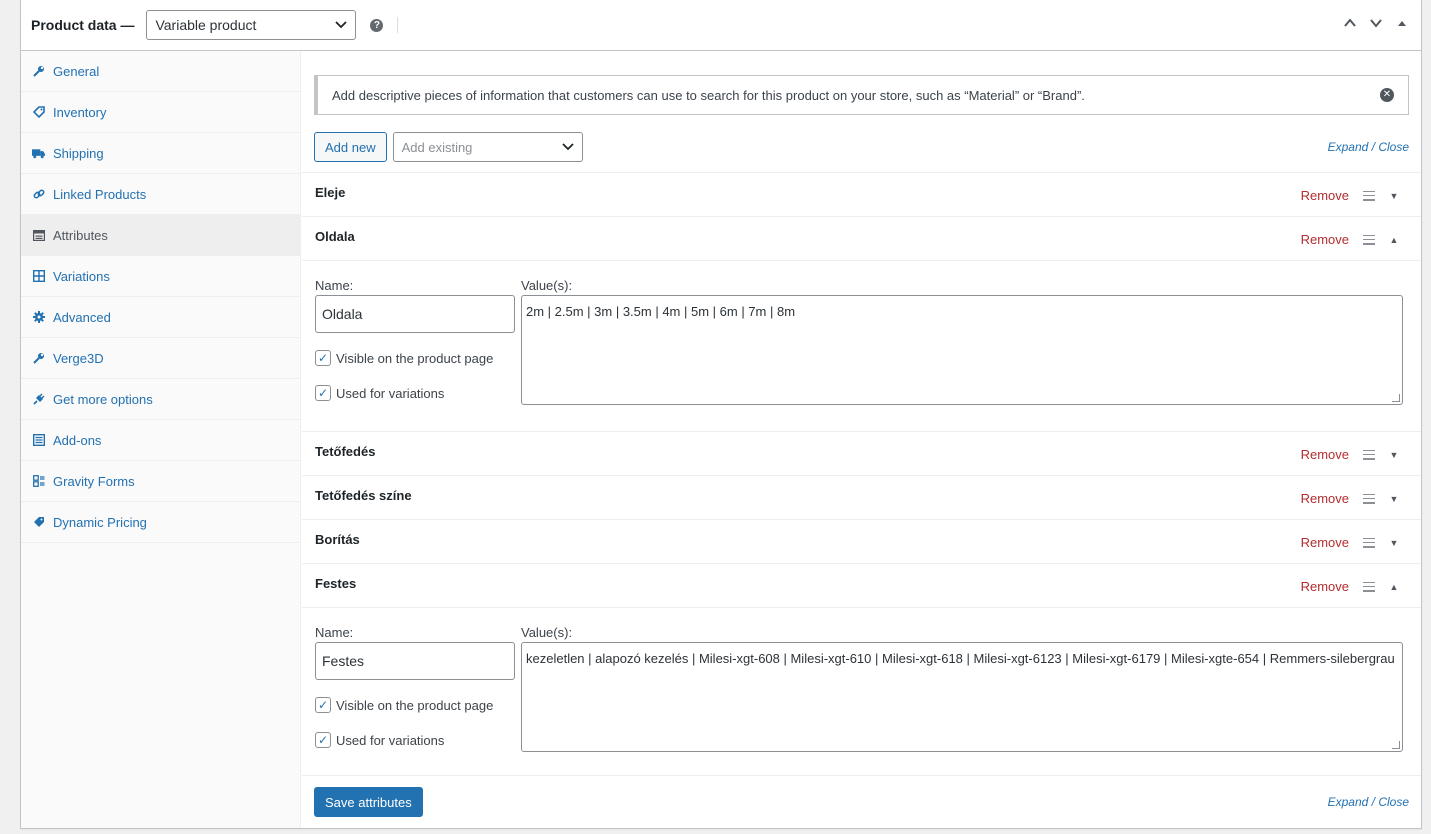 The height and width of the screenshot is (834, 1431). I want to click on attribute-name-input: Oldala, so click(415, 314).